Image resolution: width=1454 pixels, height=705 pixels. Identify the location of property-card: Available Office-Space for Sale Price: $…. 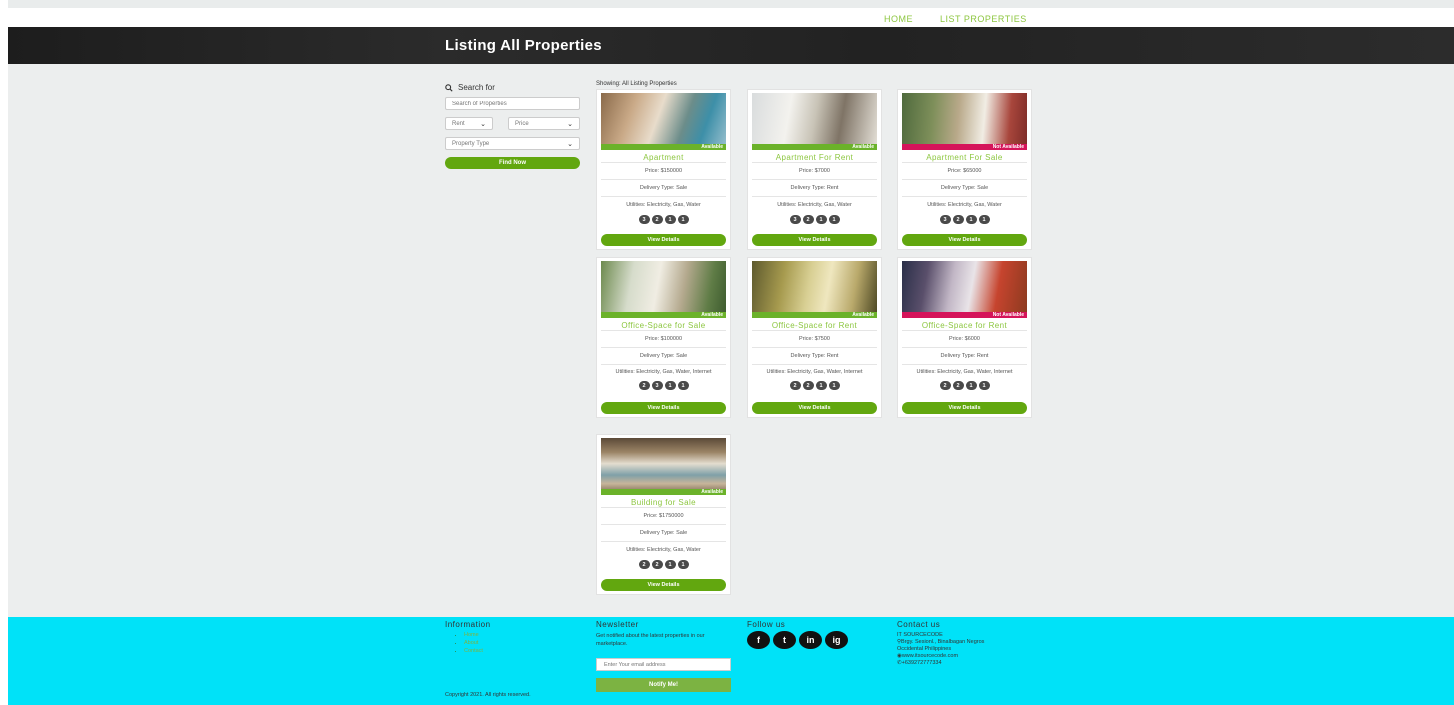
(663, 337).